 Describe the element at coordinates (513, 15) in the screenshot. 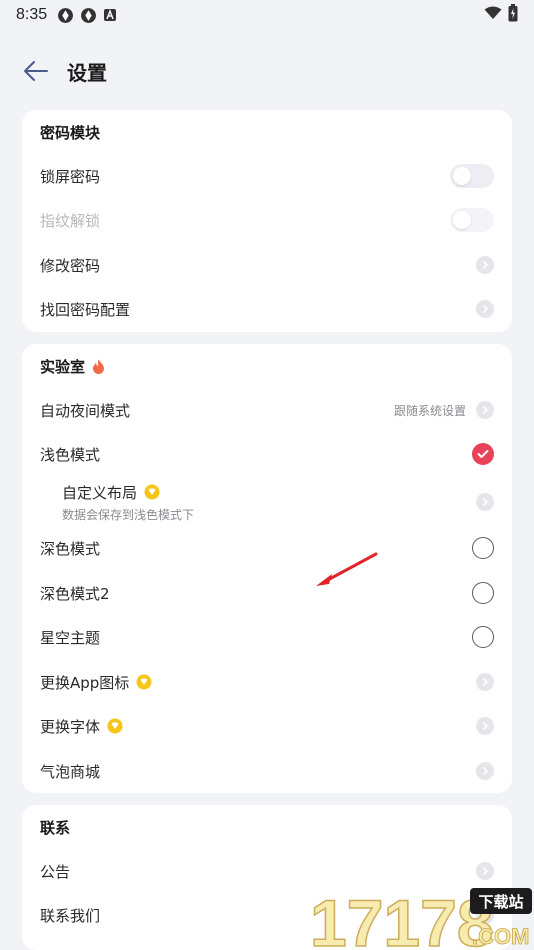

I see `battery-icon` at that location.